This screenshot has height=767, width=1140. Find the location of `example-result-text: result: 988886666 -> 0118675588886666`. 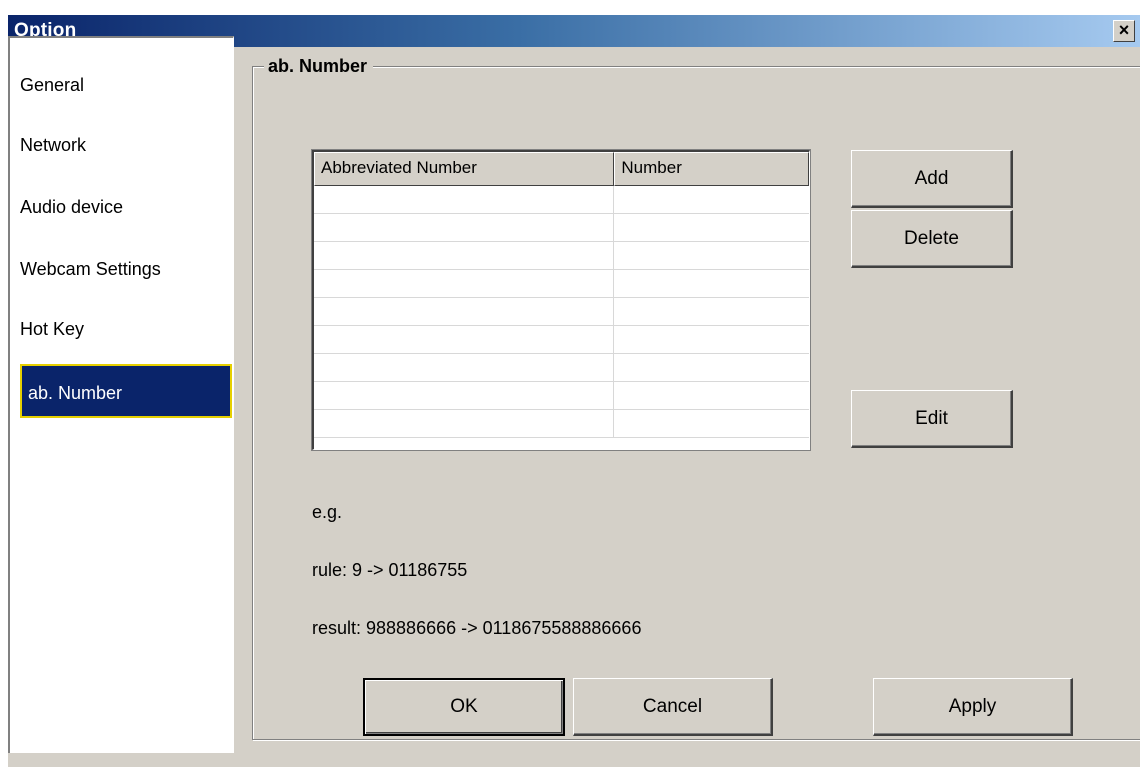

example-result-text: result: 988886666 -> 0118675588886666 is located at coordinates (477, 628).